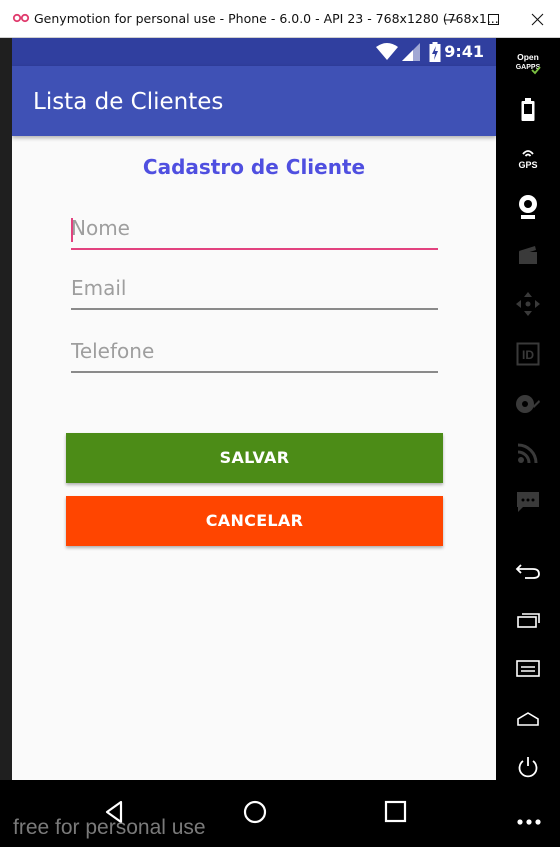 This screenshot has width=560, height=847. Describe the element at coordinates (21, 18) in the screenshot. I see `genymotion-logo-icon` at that location.